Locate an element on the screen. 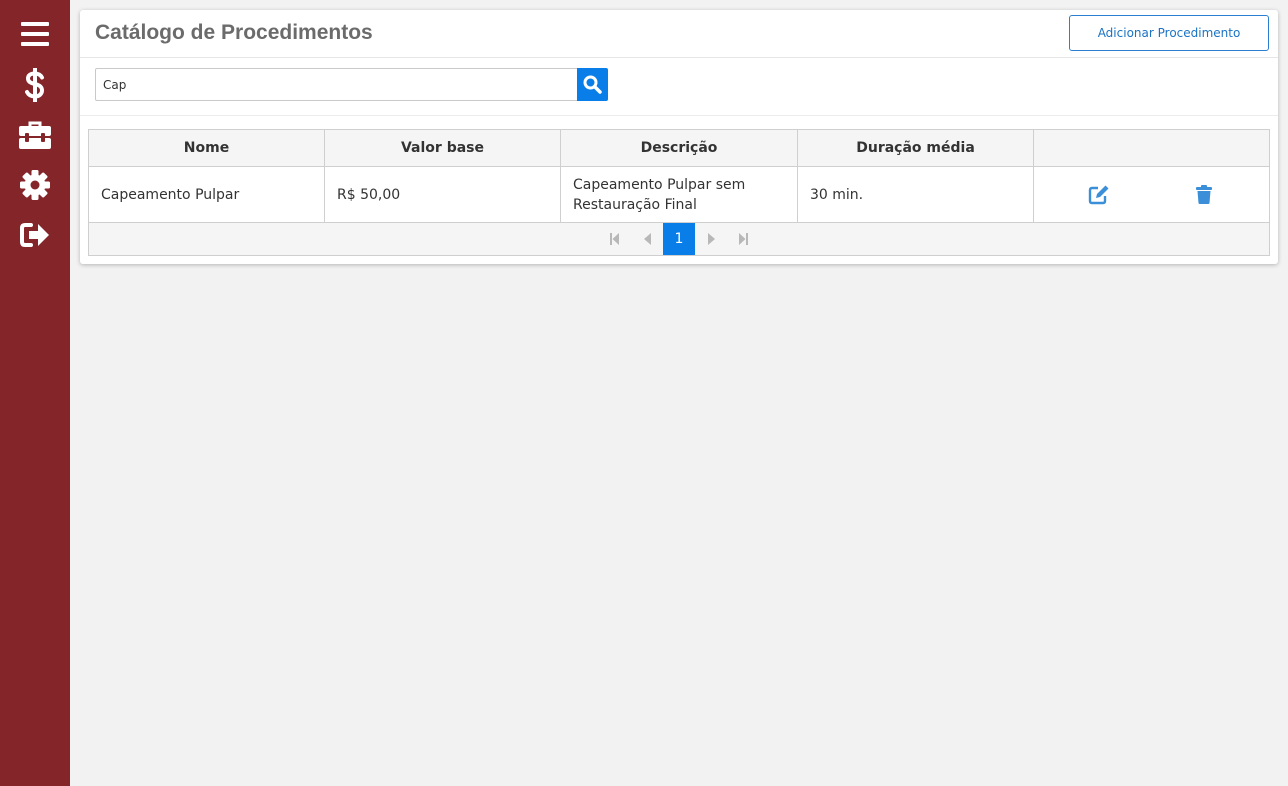  last-page-button is located at coordinates (743, 239).